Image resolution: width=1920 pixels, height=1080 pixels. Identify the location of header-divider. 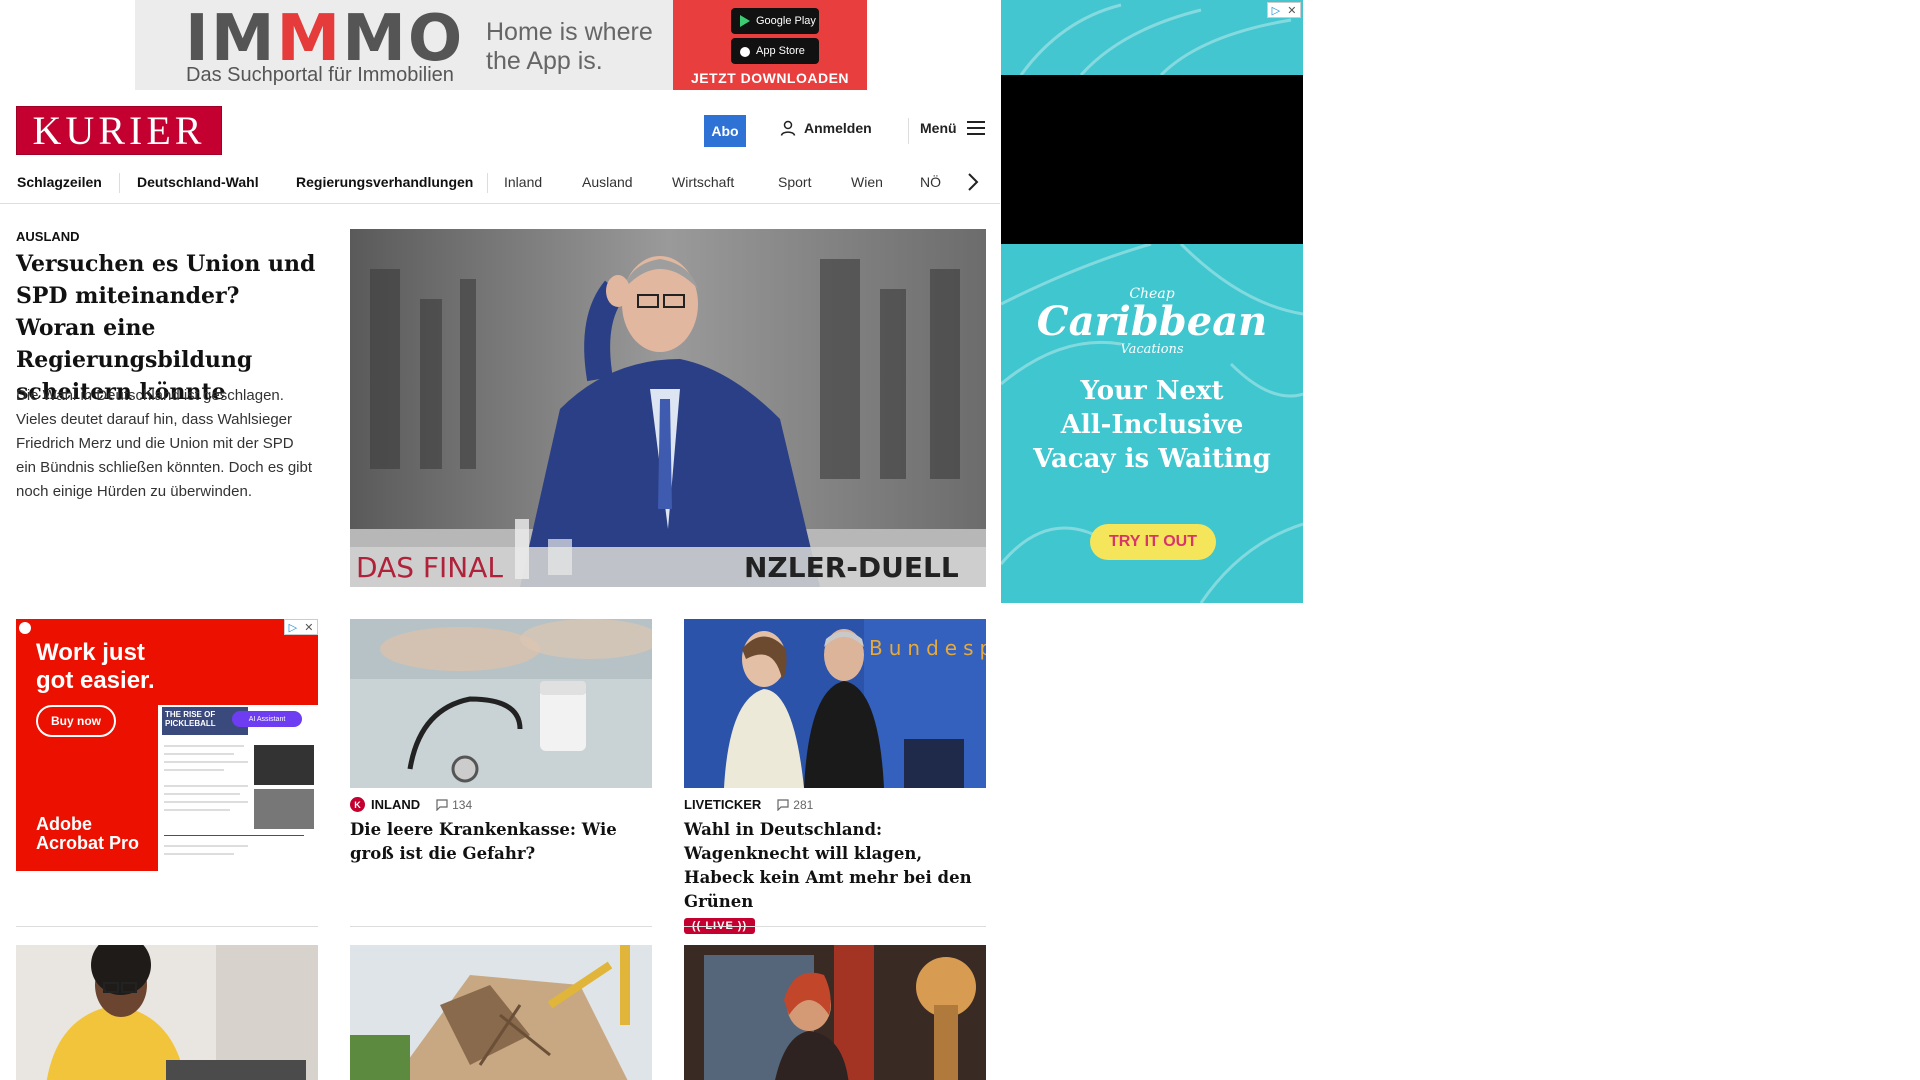
(908, 131).